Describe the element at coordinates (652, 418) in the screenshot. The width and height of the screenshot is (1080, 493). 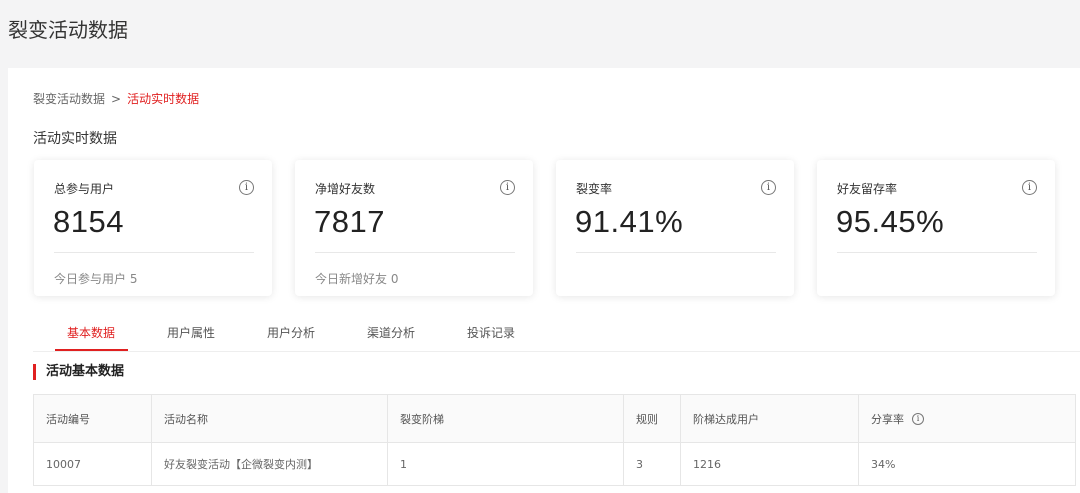
I see `column-header: 规则` at that location.